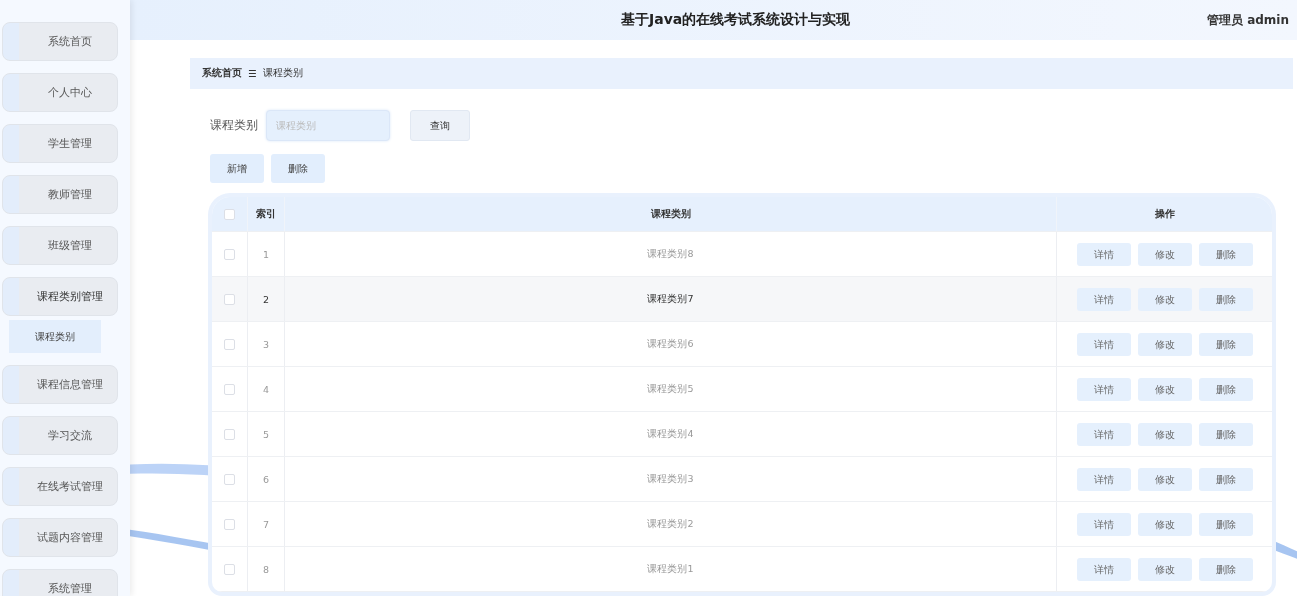  I want to click on table-cell: 4, so click(265, 389).